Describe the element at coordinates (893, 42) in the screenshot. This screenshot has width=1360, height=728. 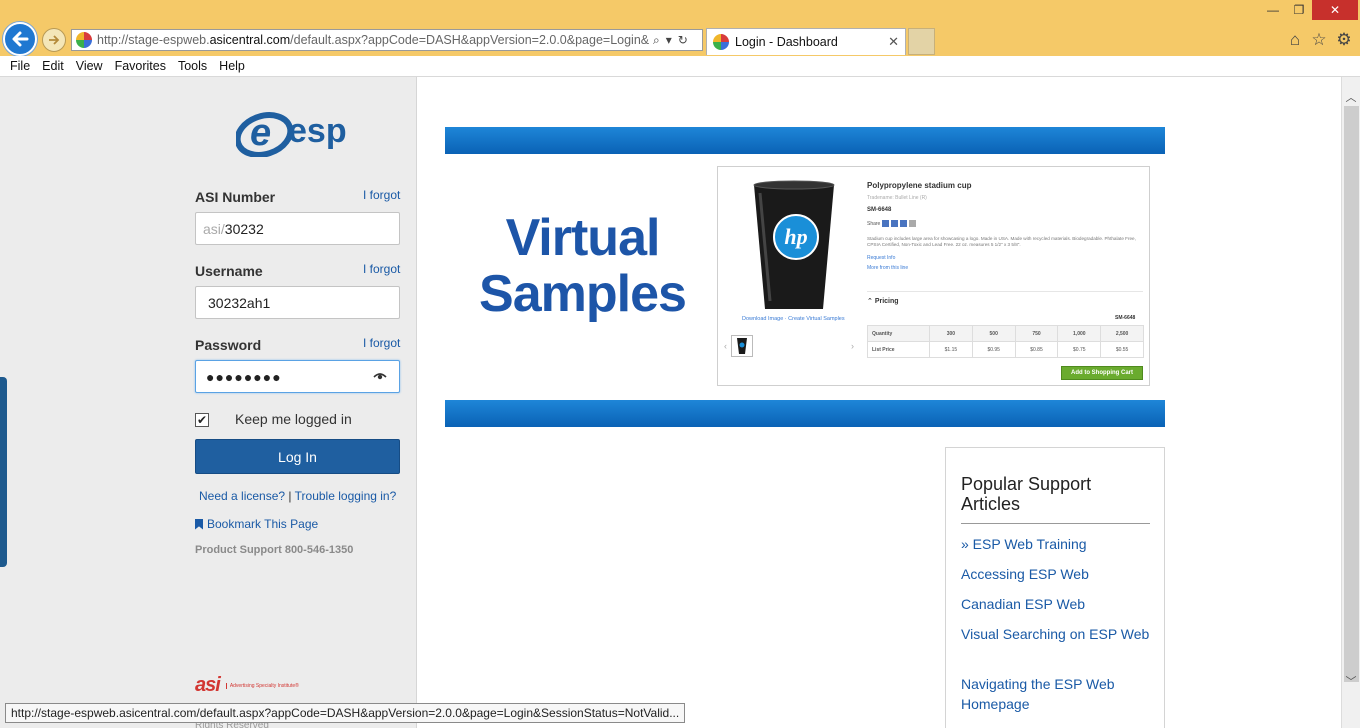
I see `close-icon: ✕` at that location.